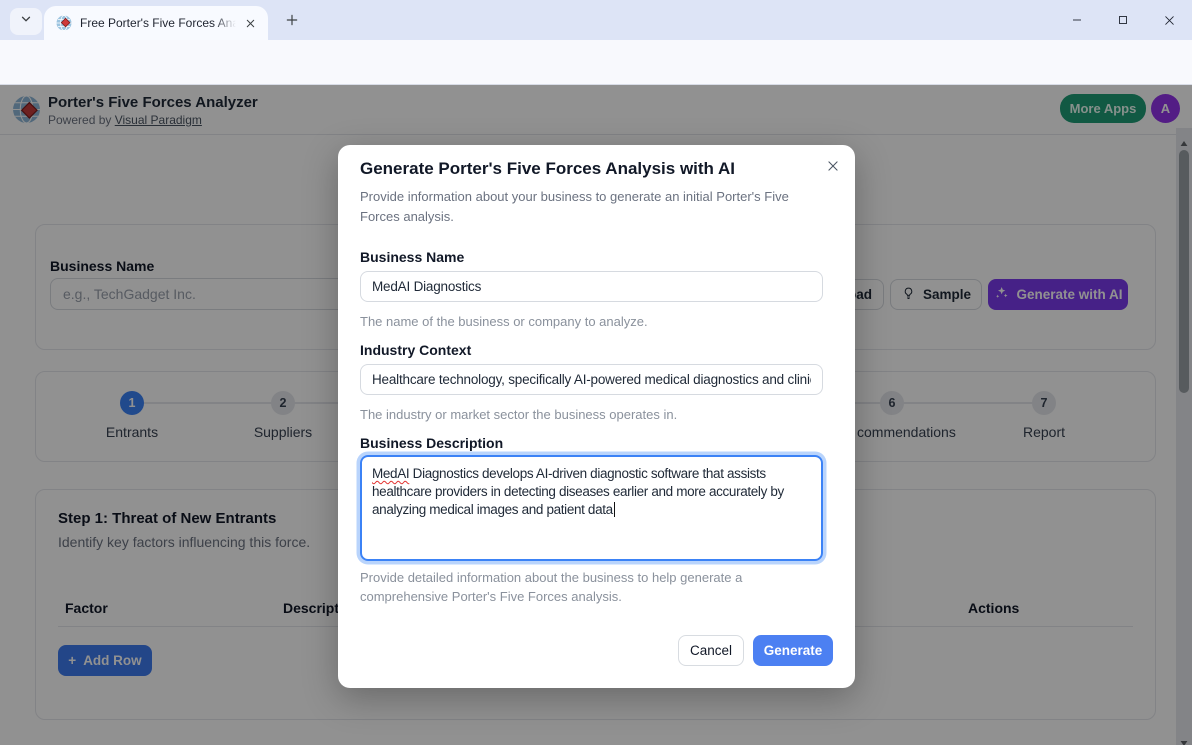  What do you see at coordinates (412, 257) in the screenshot?
I see `modal-business-name-label: Business Name` at bounding box center [412, 257].